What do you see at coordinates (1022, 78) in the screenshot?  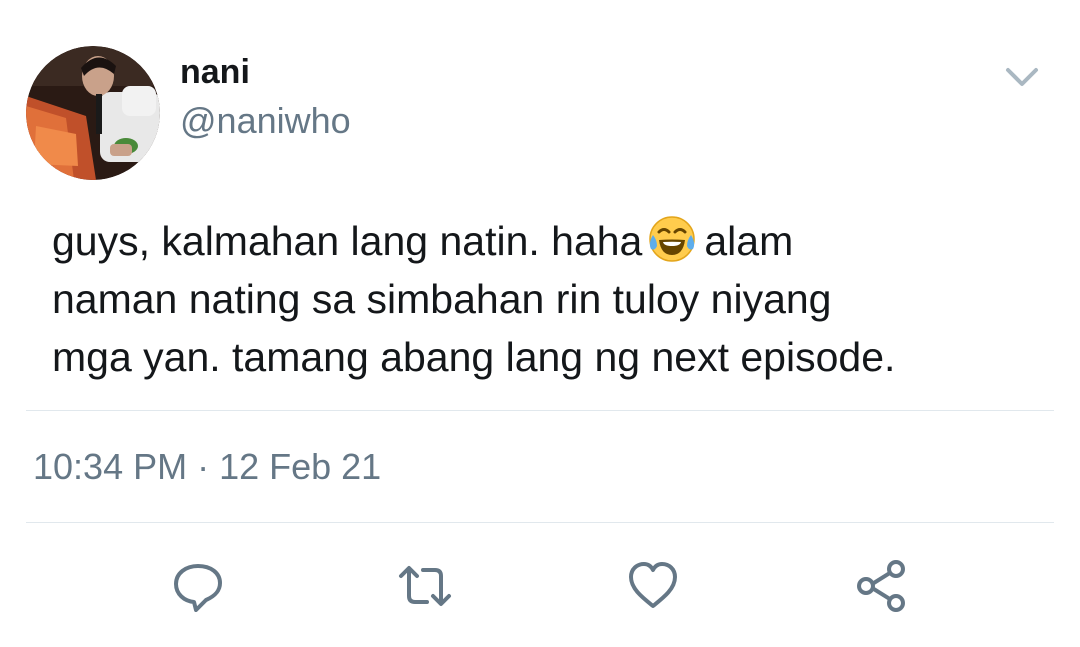 I see `chevron-down-icon` at bounding box center [1022, 78].